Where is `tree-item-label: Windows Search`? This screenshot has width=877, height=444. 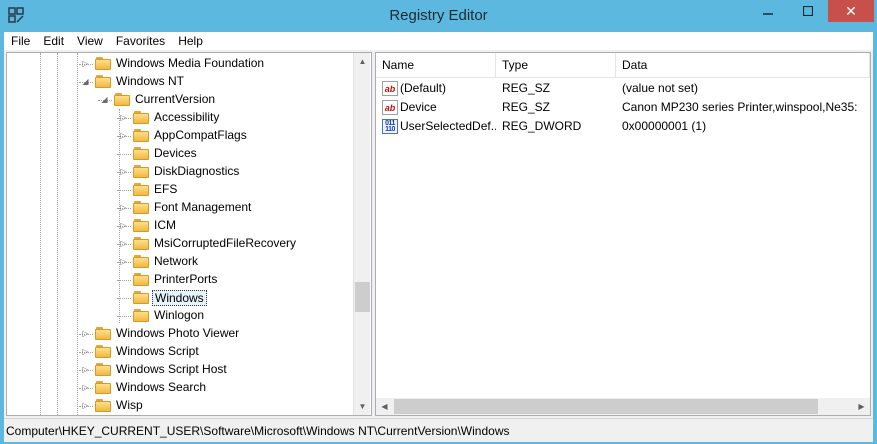 tree-item-label: Windows Search is located at coordinates (161, 388).